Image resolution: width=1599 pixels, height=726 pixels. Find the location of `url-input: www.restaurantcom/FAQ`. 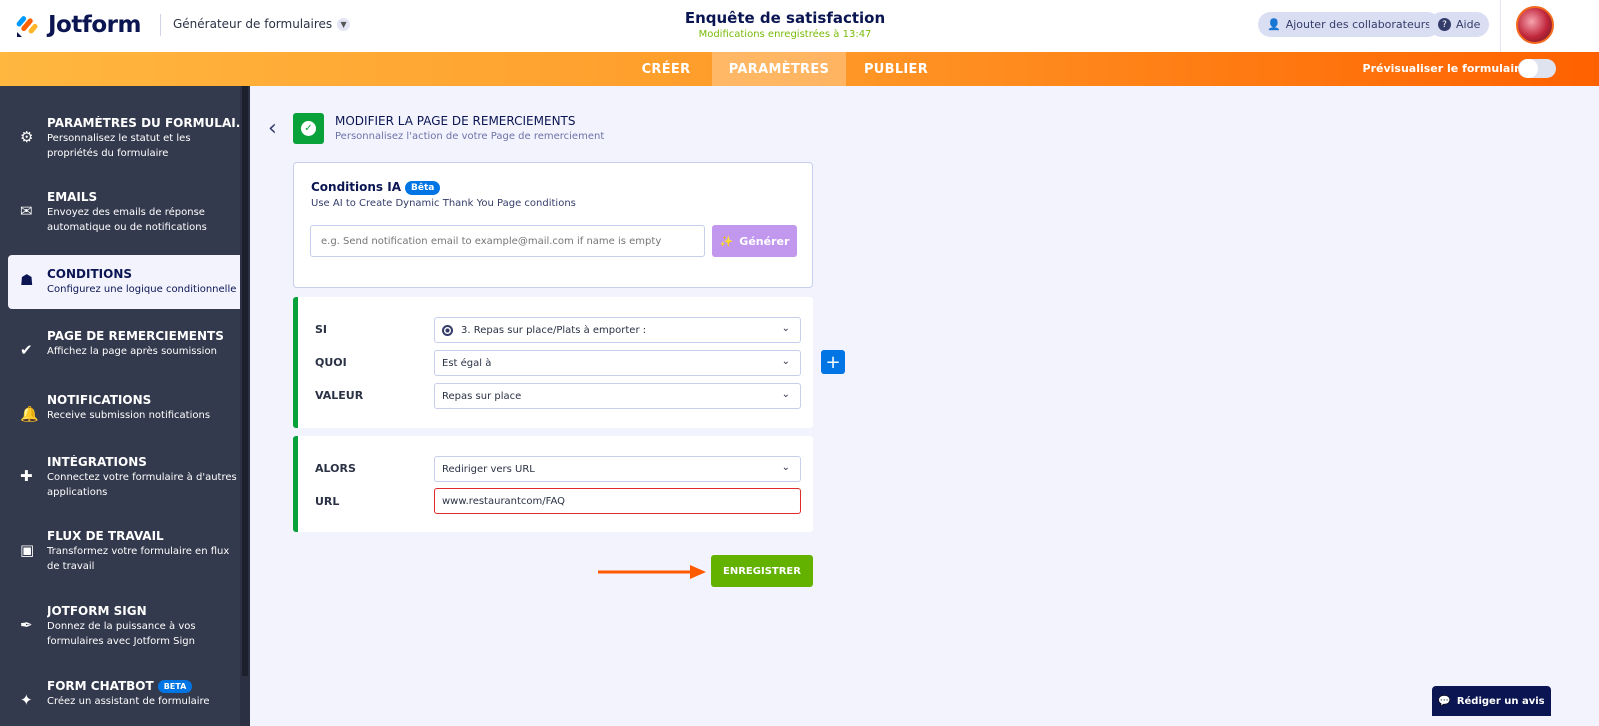

url-input: www.restaurantcom/FAQ is located at coordinates (617, 501).